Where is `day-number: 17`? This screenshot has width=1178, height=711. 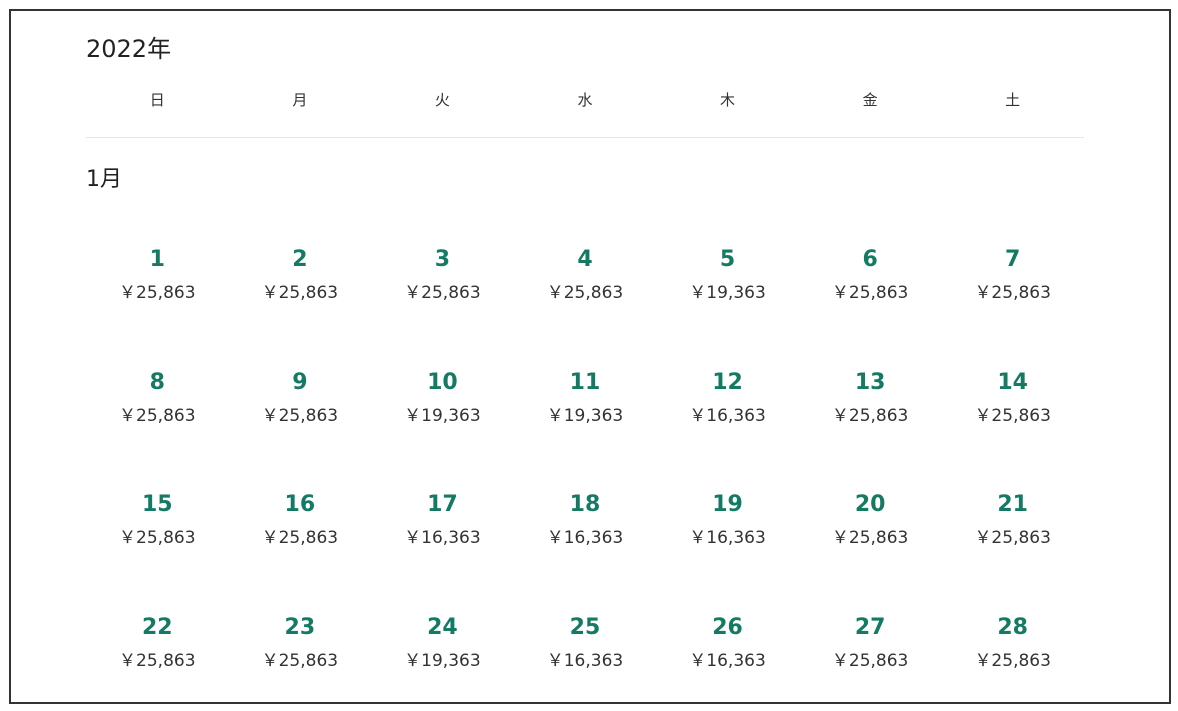
day-number: 17 is located at coordinates (442, 504).